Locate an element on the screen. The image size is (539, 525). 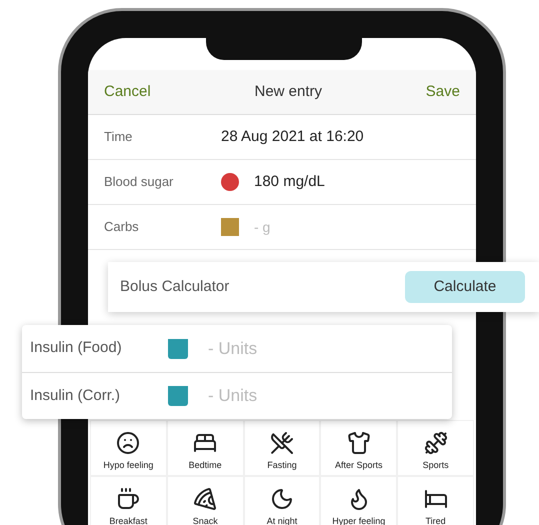
save-button: Save is located at coordinates (443, 92).